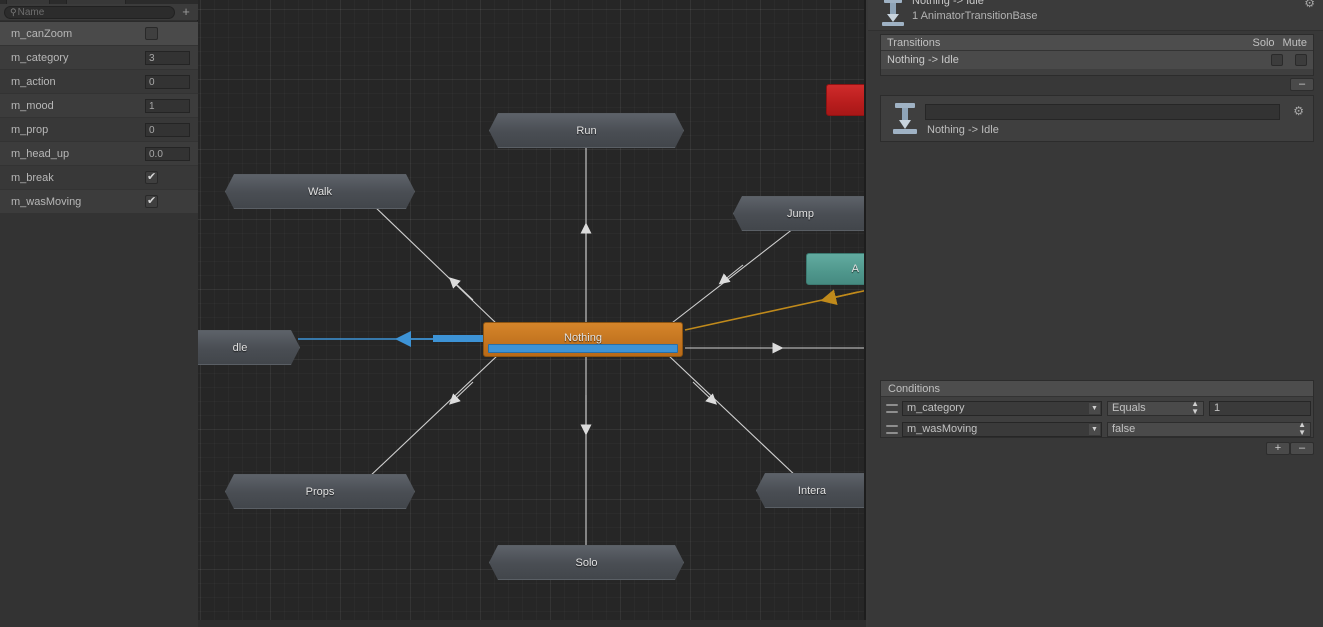 The height and width of the screenshot is (627, 1323). I want to click on graph-node-jump: Jump, so click(799, 213).